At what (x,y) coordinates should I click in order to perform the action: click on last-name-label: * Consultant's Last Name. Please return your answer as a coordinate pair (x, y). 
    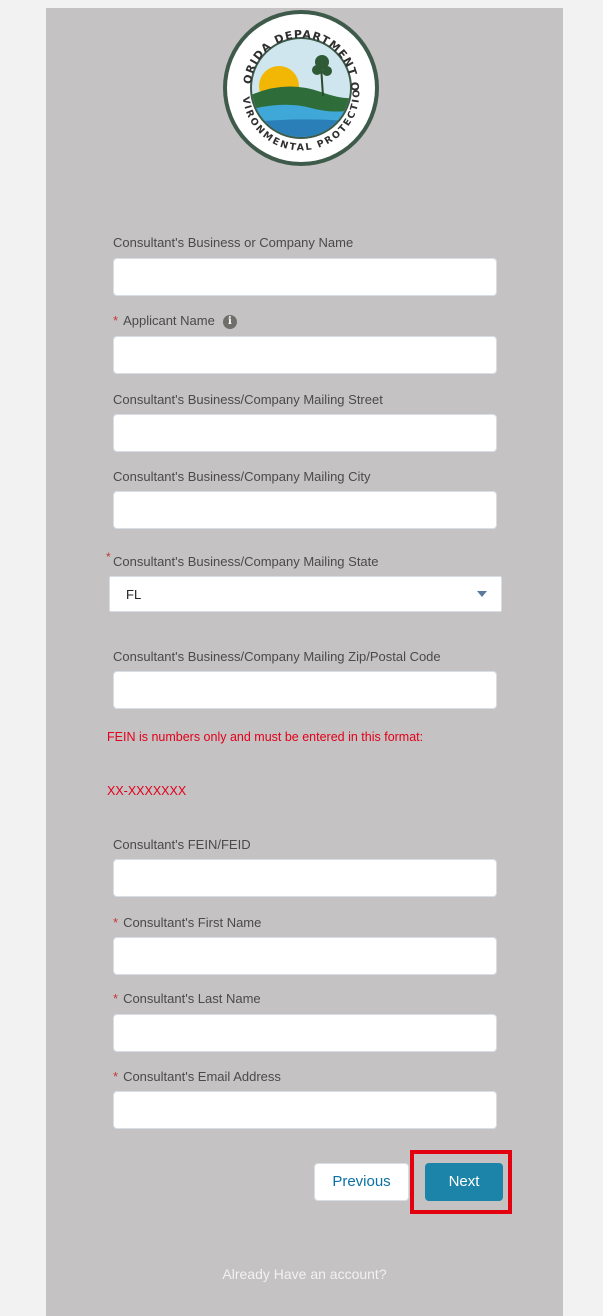
    Looking at the image, I should click on (187, 998).